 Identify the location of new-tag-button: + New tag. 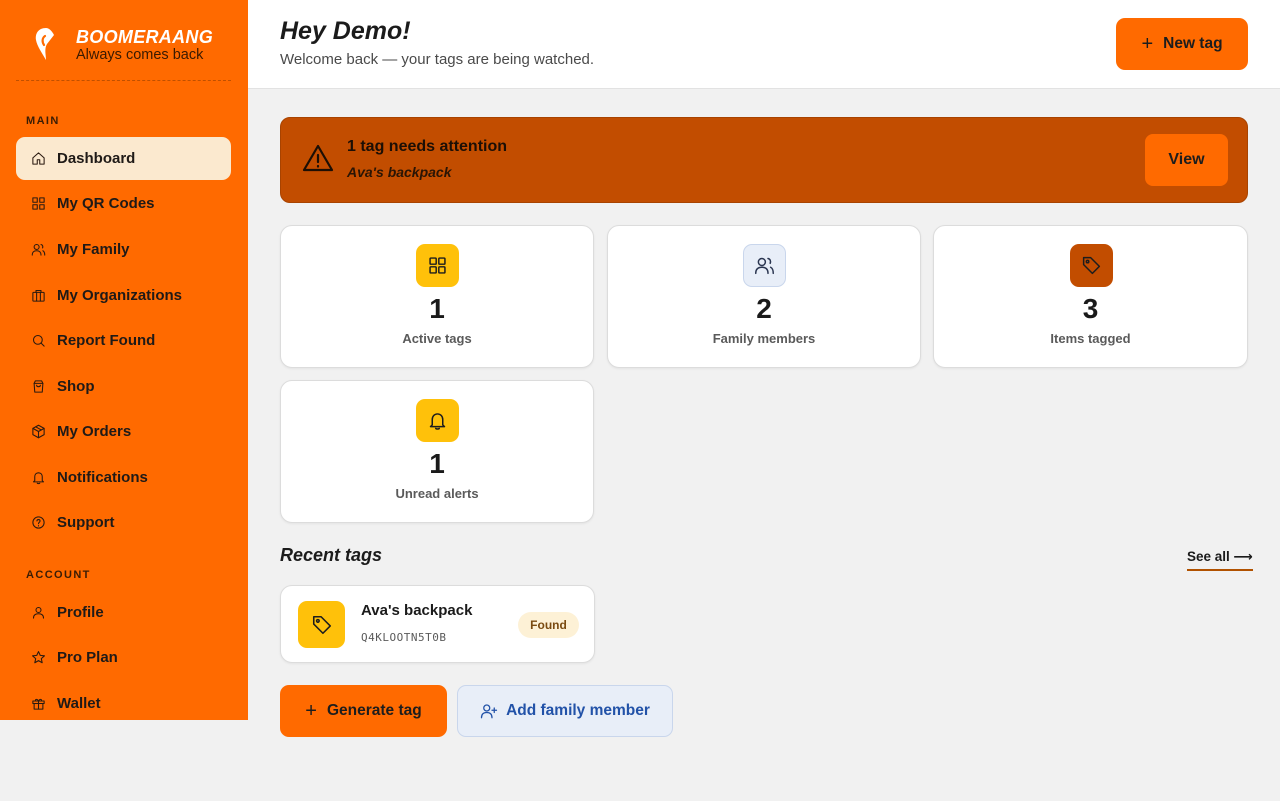
(1182, 44).